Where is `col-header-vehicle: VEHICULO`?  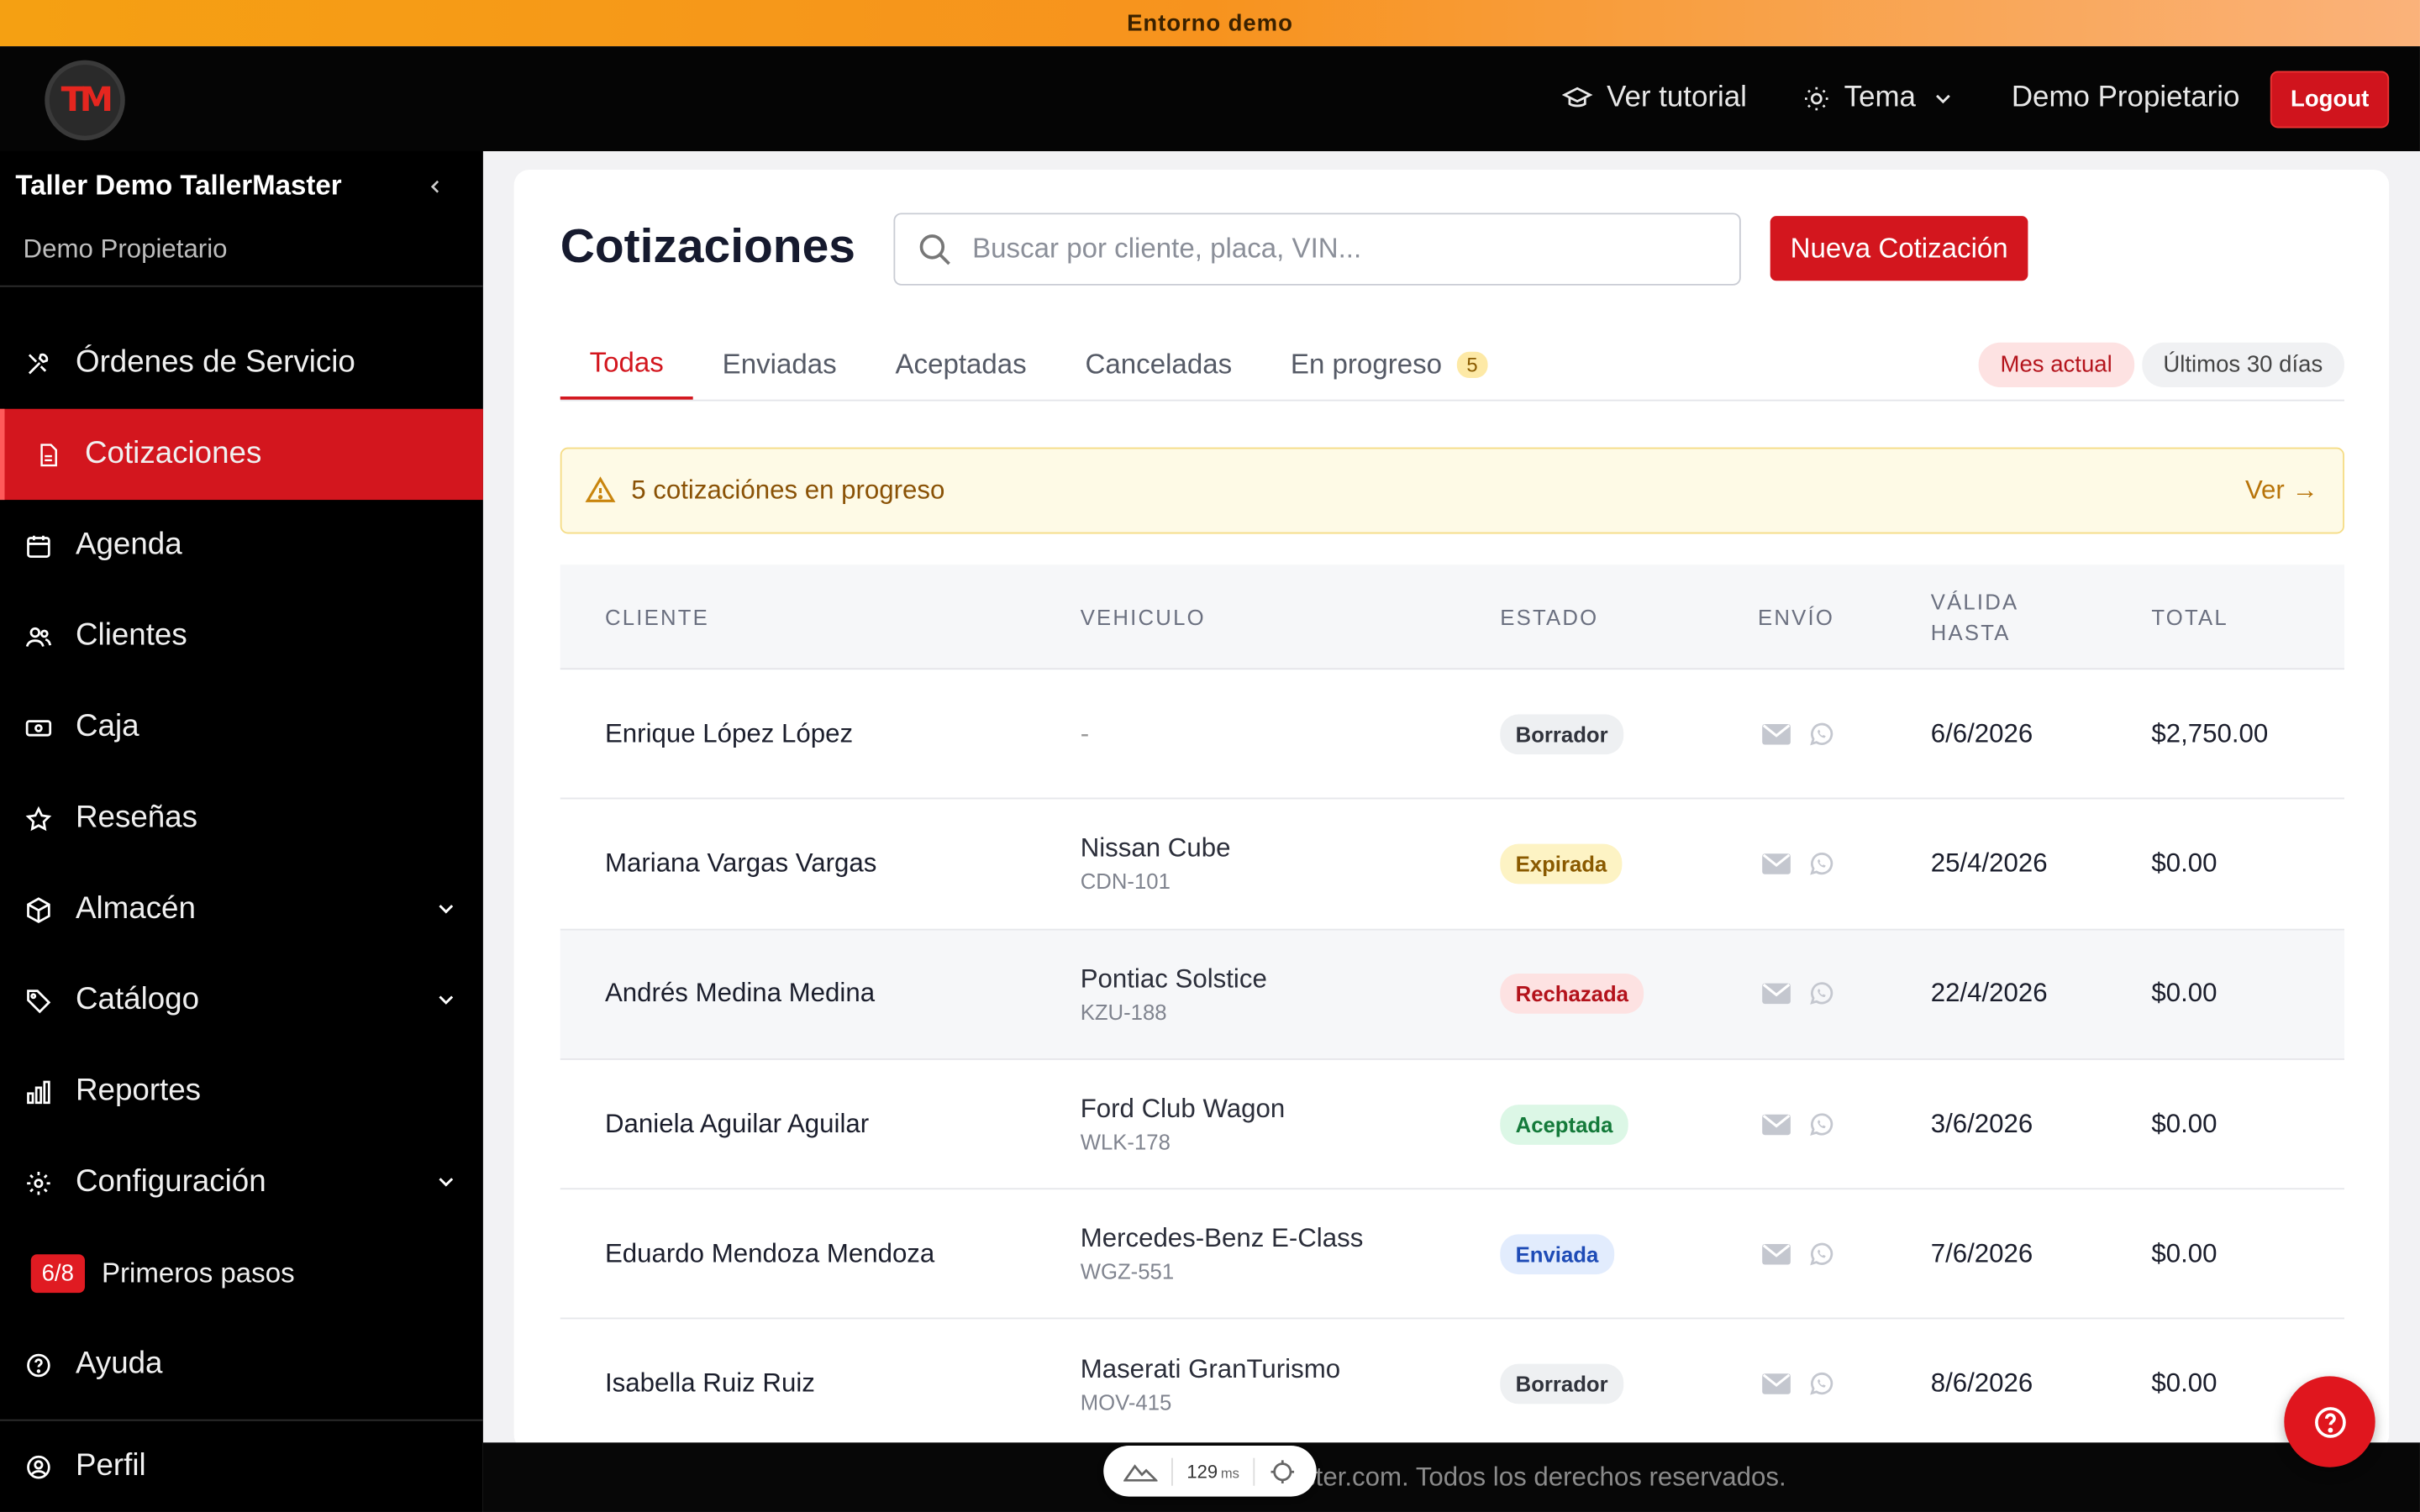 col-header-vehicle: VEHICULO is located at coordinates (1143, 616).